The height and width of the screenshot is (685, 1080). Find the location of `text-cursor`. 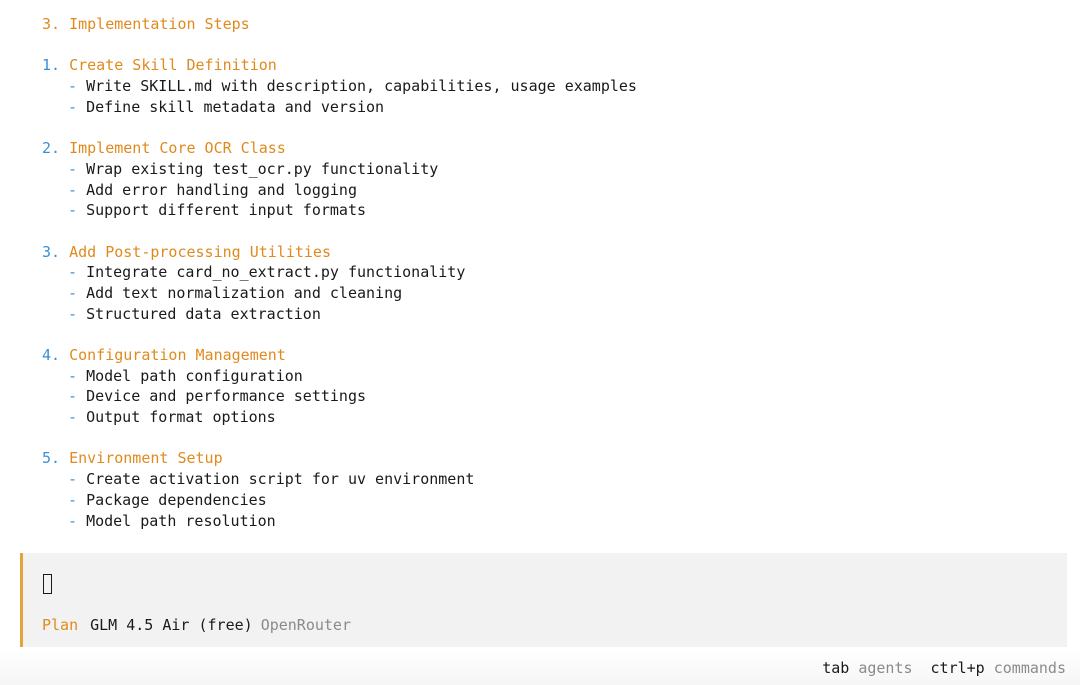

text-cursor is located at coordinates (47, 584).